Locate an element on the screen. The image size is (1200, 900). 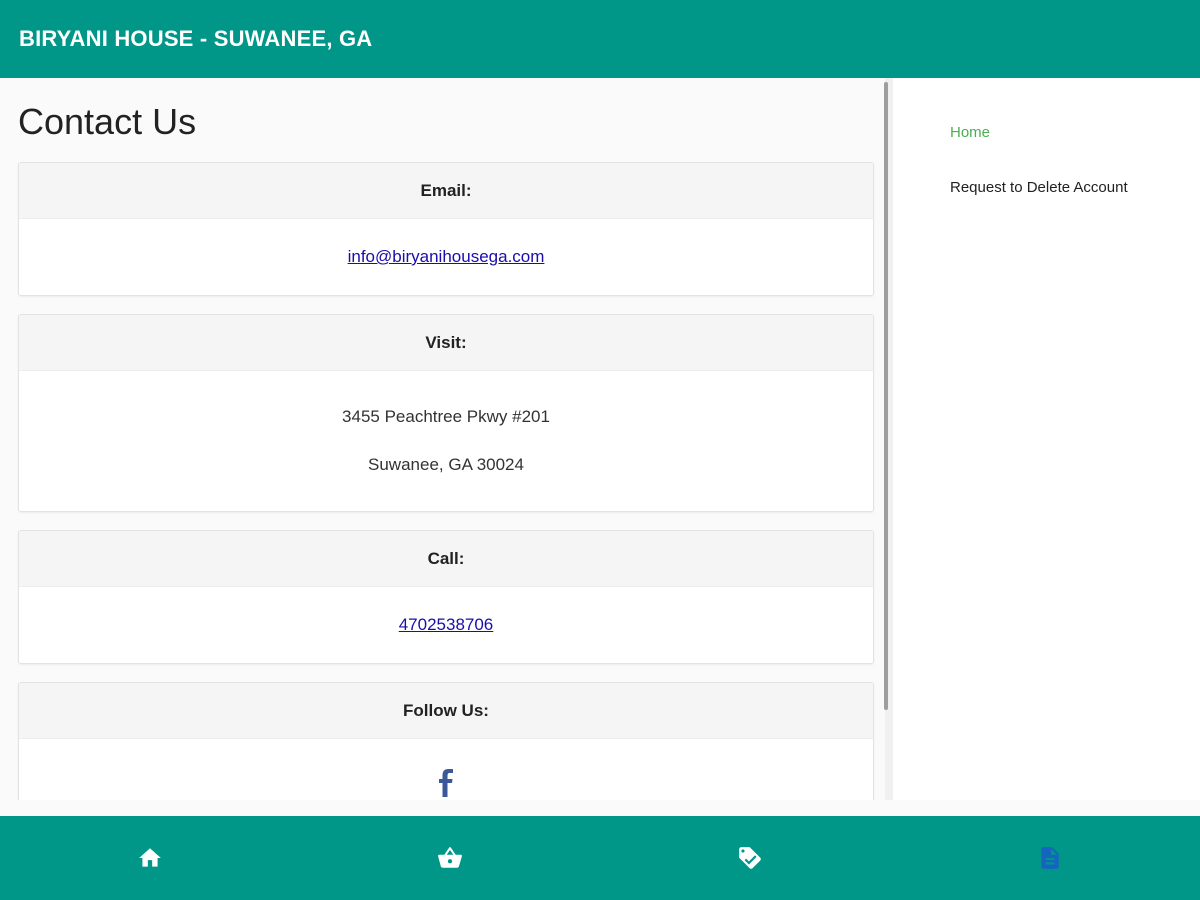
tag-icon is located at coordinates (750, 858).